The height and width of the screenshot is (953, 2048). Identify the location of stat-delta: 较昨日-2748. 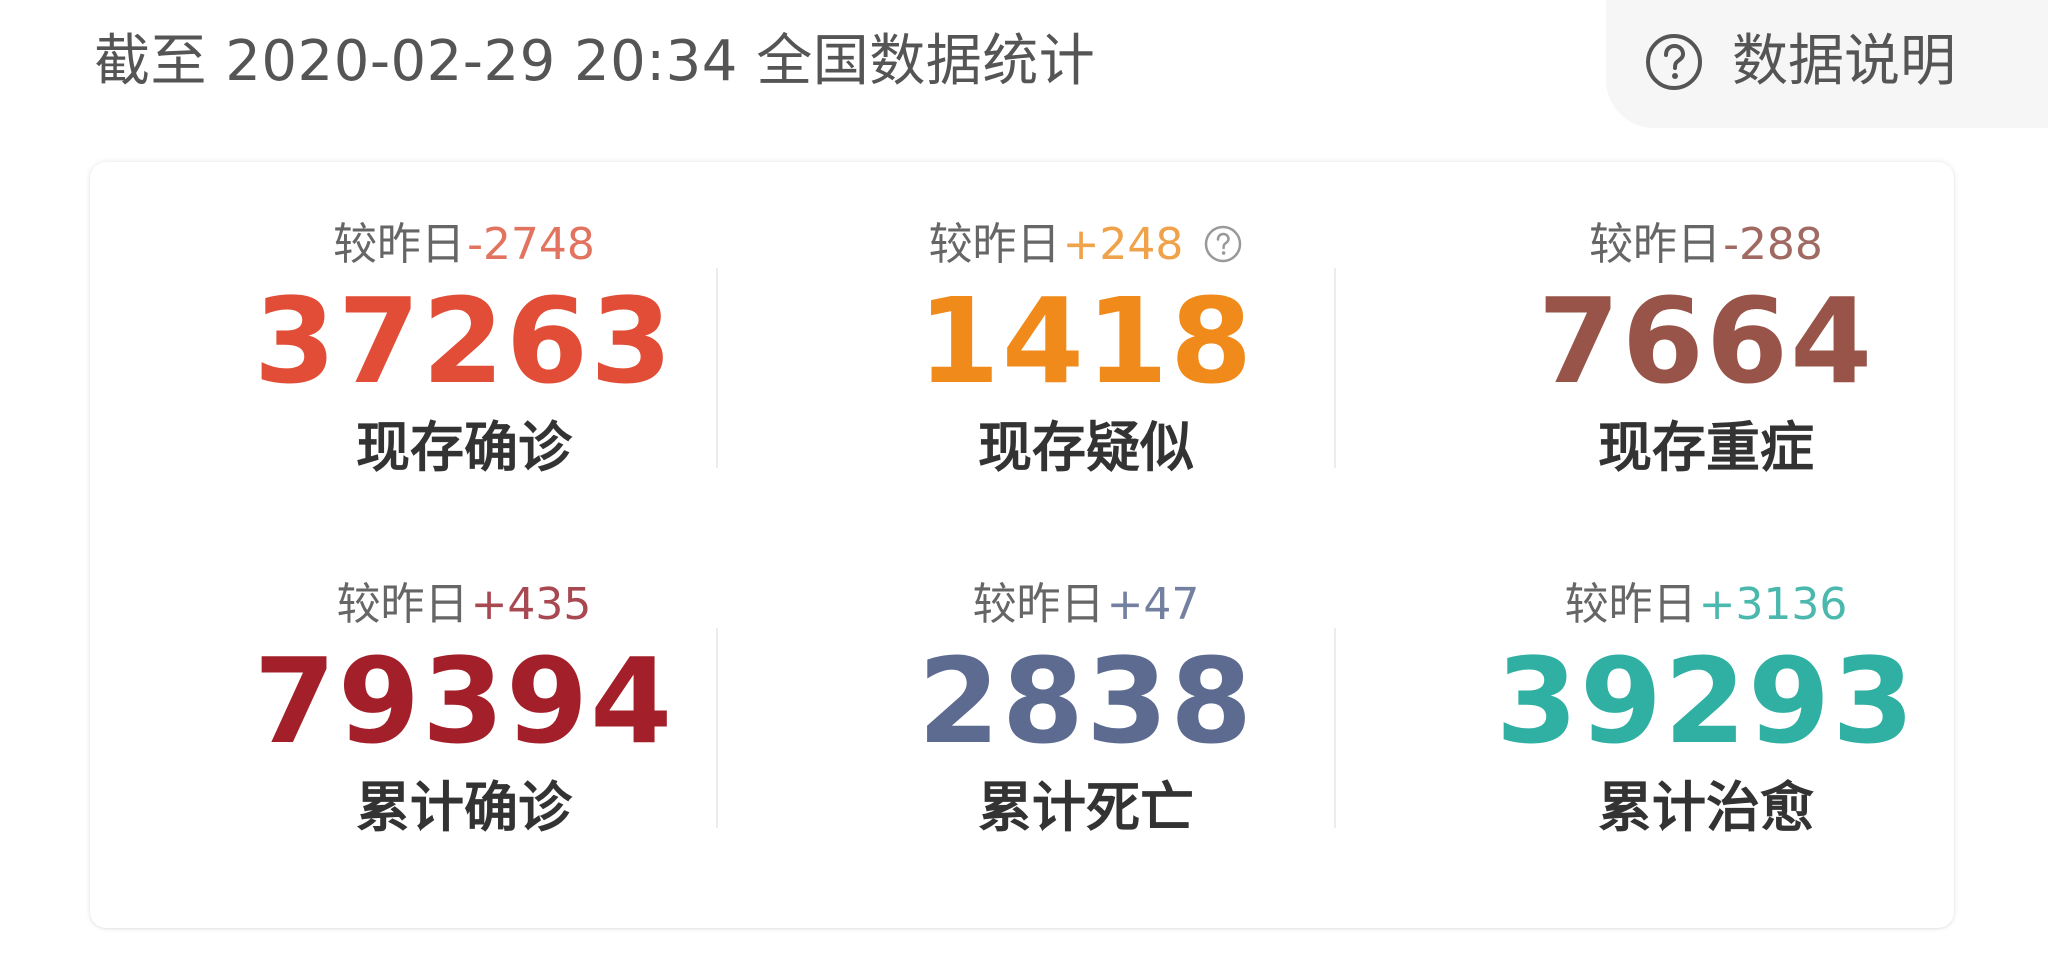
(464, 245).